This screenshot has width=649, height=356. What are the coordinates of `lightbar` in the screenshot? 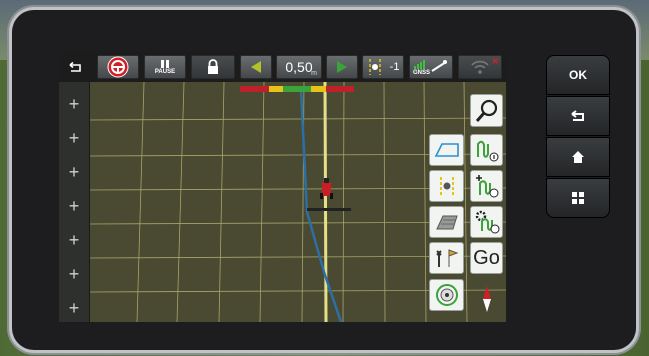 It's located at (297, 89).